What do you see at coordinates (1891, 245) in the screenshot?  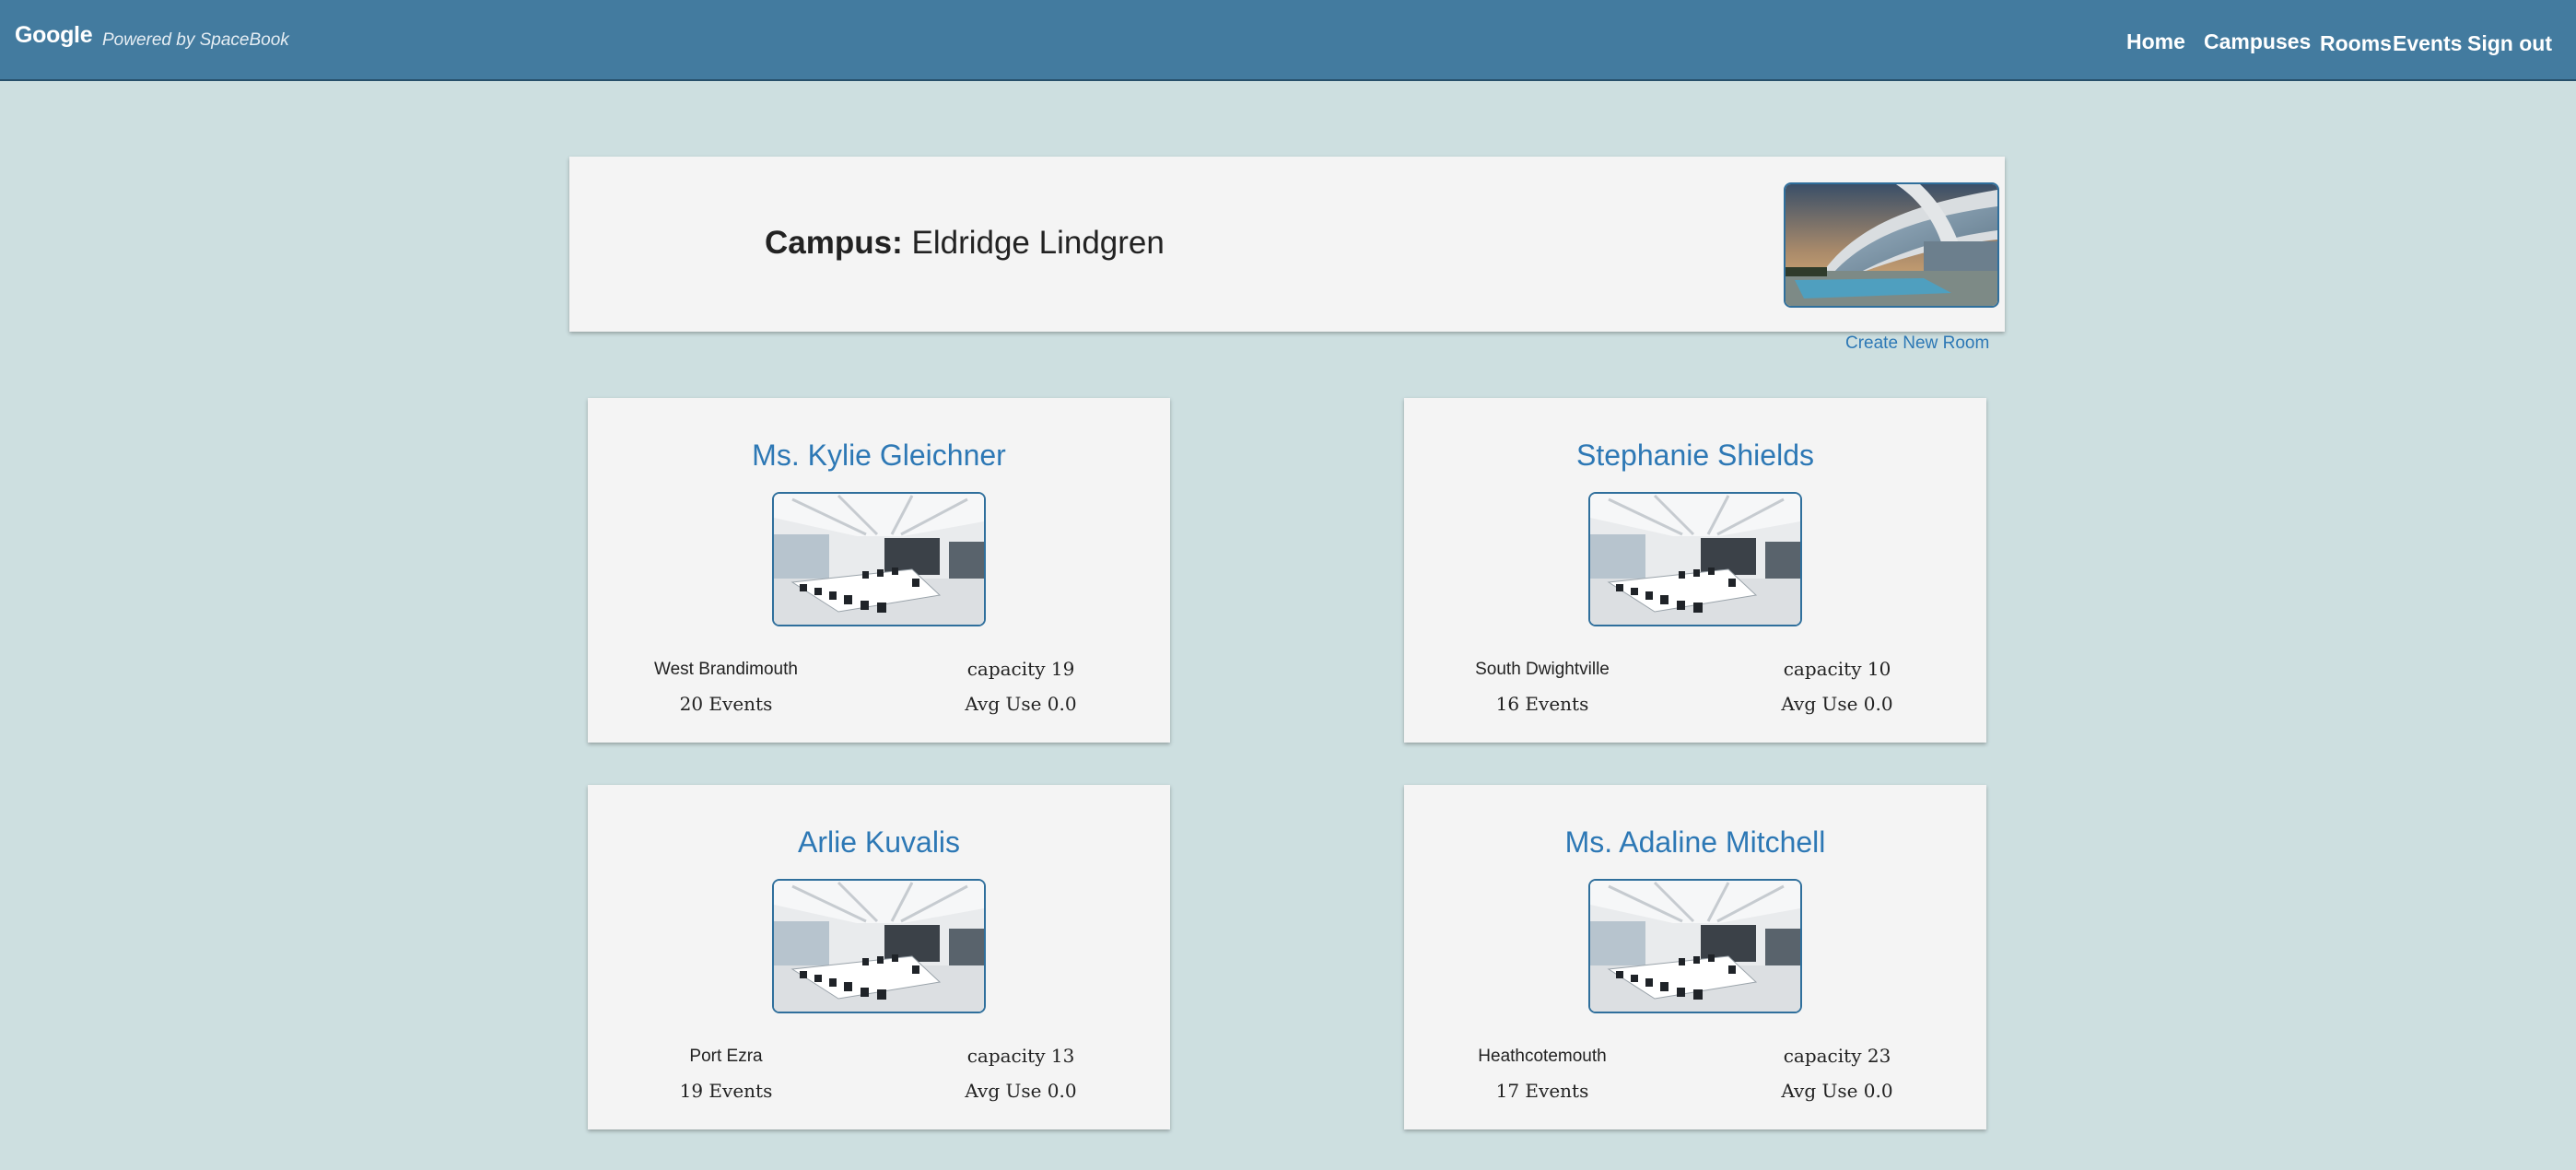 I see `campus-building-image` at bounding box center [1891, 245].